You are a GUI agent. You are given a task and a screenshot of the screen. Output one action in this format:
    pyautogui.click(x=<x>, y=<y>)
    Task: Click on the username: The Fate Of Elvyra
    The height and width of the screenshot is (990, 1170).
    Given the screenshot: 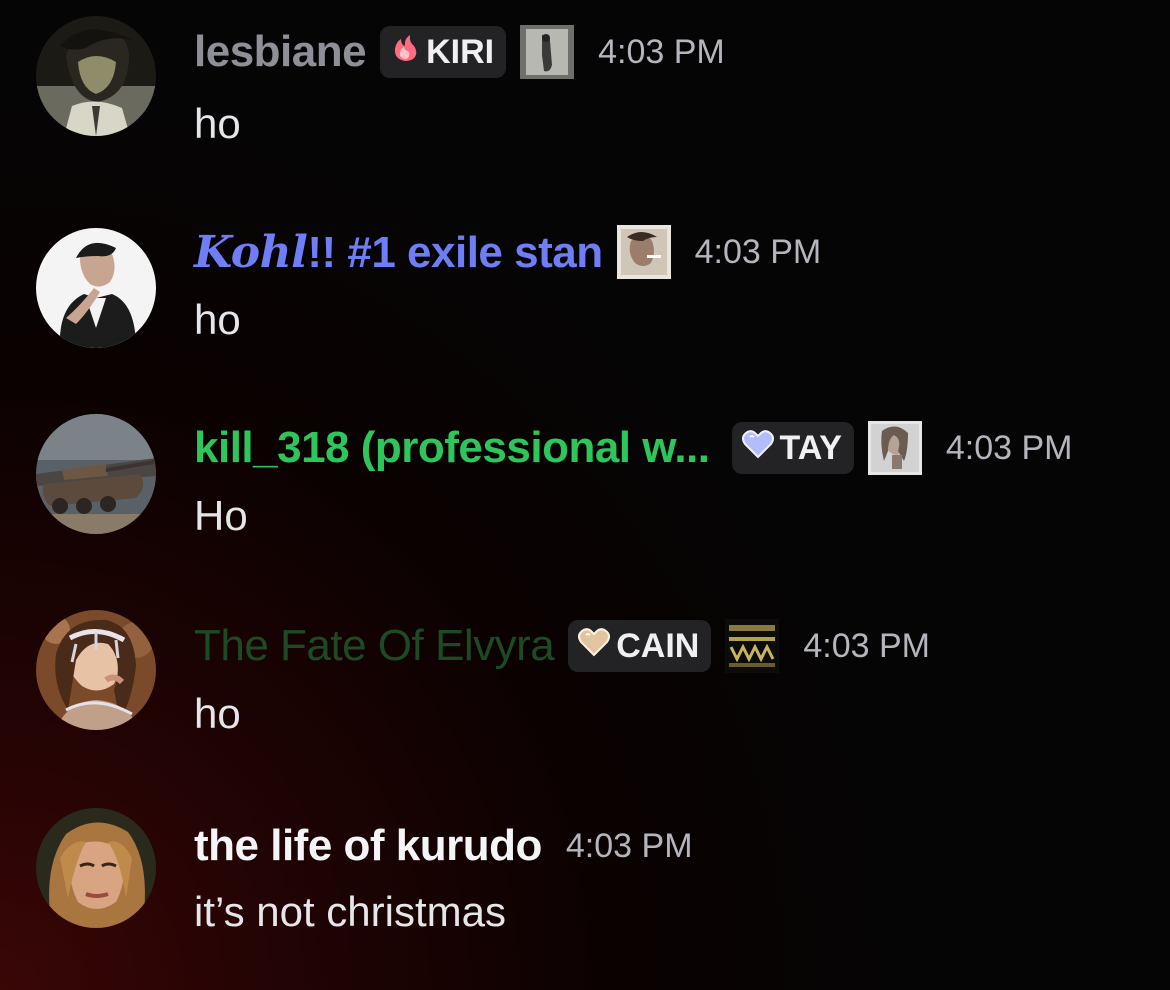 What is the action you would take?
    pyautogui.click(x=374, y=646)
    